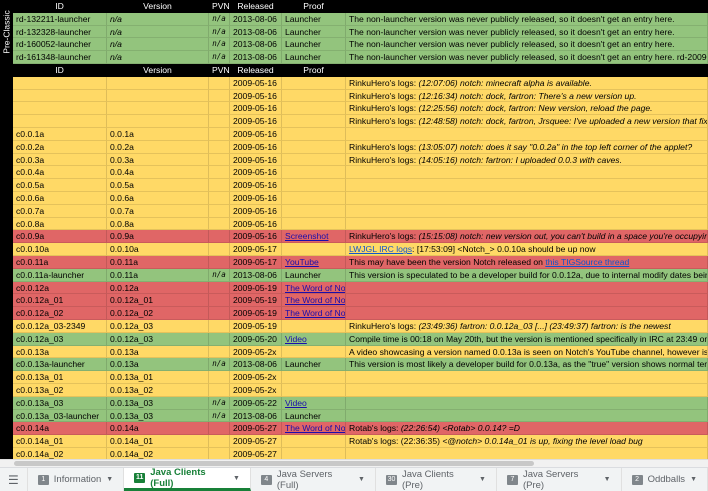  I want to click on cell-id: c0.0.12a_01, so click(60, 301).